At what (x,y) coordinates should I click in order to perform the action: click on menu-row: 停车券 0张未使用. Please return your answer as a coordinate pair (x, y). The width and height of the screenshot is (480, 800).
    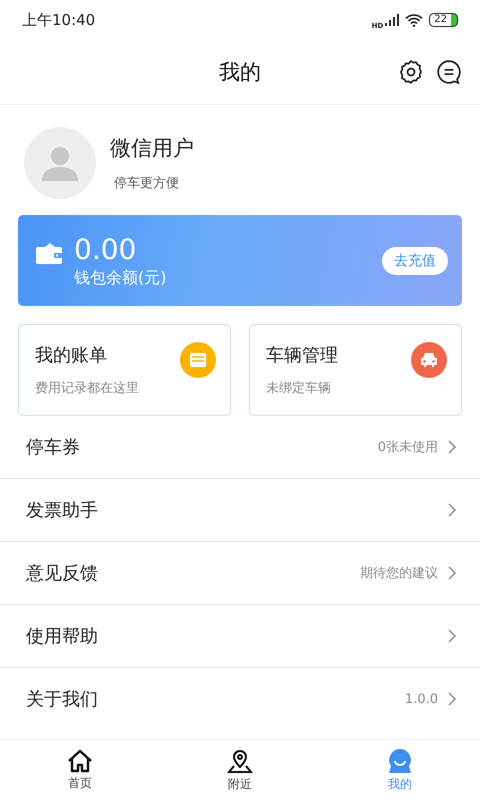
    Looking at the image, I should click on (240, 447).